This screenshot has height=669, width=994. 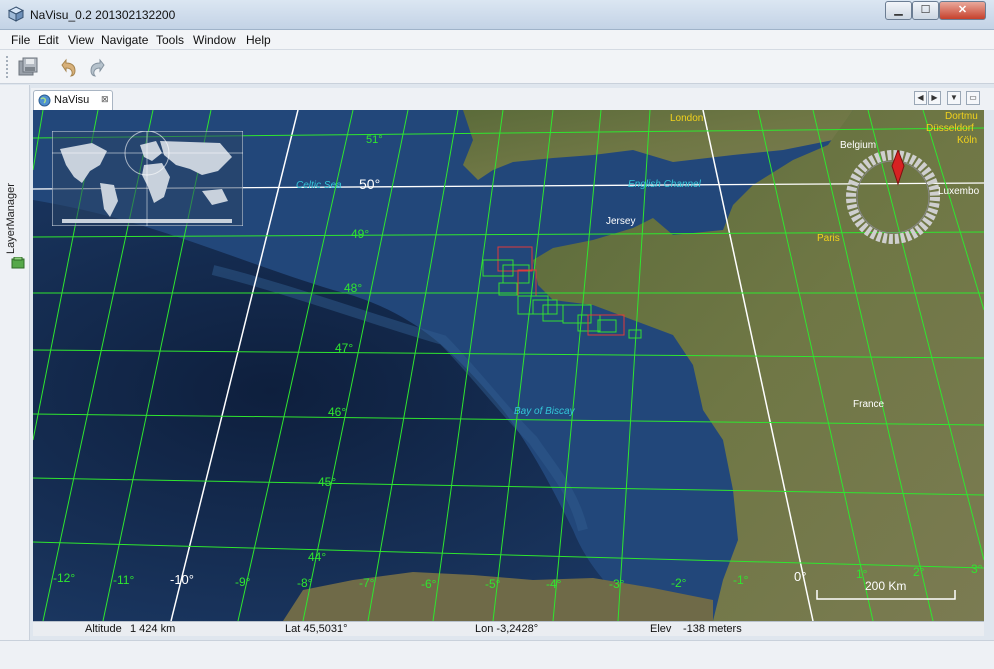 What do you see at coordinates (869, 404) in the screenshot?
I see `place-france: France` at bounding box center [869, 404].